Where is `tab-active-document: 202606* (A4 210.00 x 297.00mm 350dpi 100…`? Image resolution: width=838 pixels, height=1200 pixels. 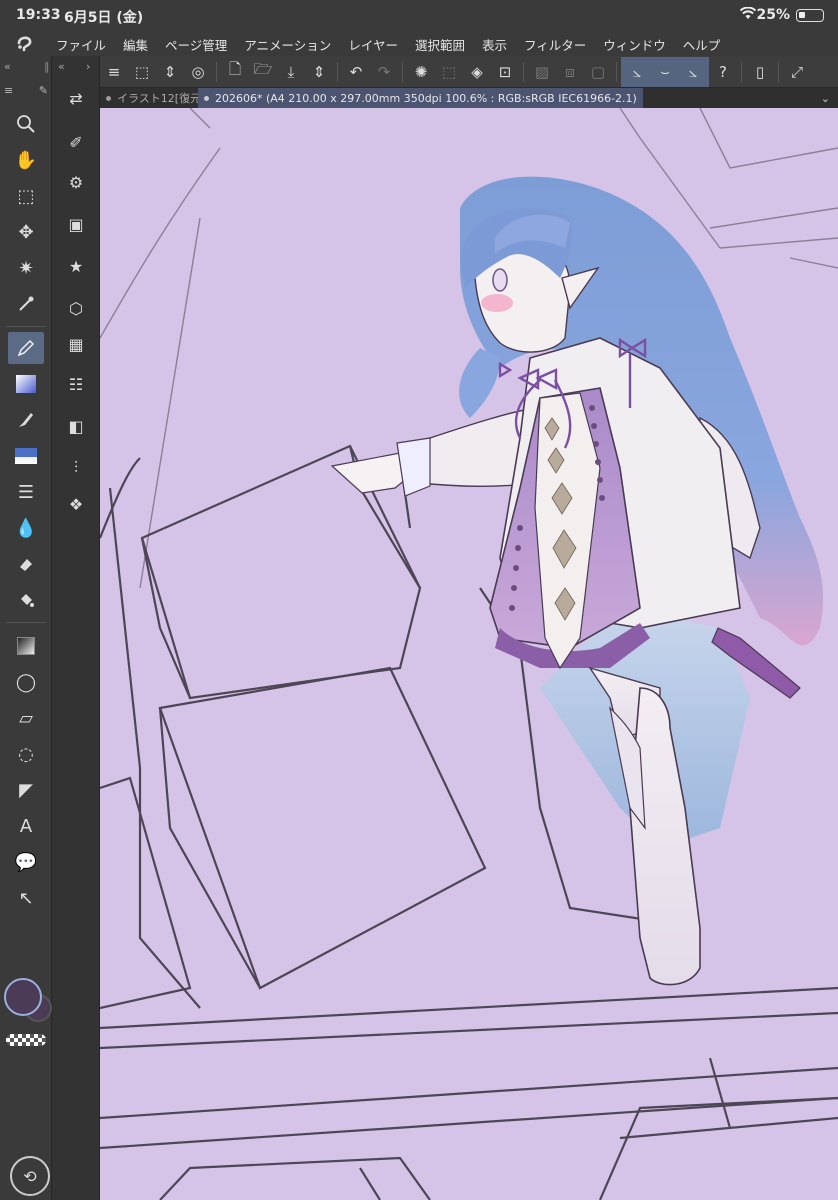 tab-active-document: 202606* (A4 210.00 x 297.00mm 350dpi 100… is located at coordinates (420, 98).